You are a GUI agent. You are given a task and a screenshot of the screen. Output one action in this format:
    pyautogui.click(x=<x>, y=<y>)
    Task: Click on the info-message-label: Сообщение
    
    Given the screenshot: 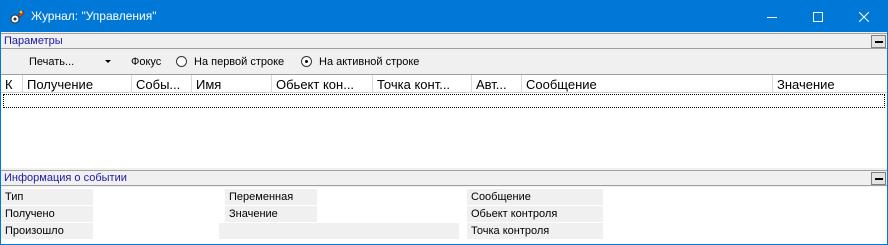 What is the action you would take?
    pyautogui.click(x=535, y=197)
    